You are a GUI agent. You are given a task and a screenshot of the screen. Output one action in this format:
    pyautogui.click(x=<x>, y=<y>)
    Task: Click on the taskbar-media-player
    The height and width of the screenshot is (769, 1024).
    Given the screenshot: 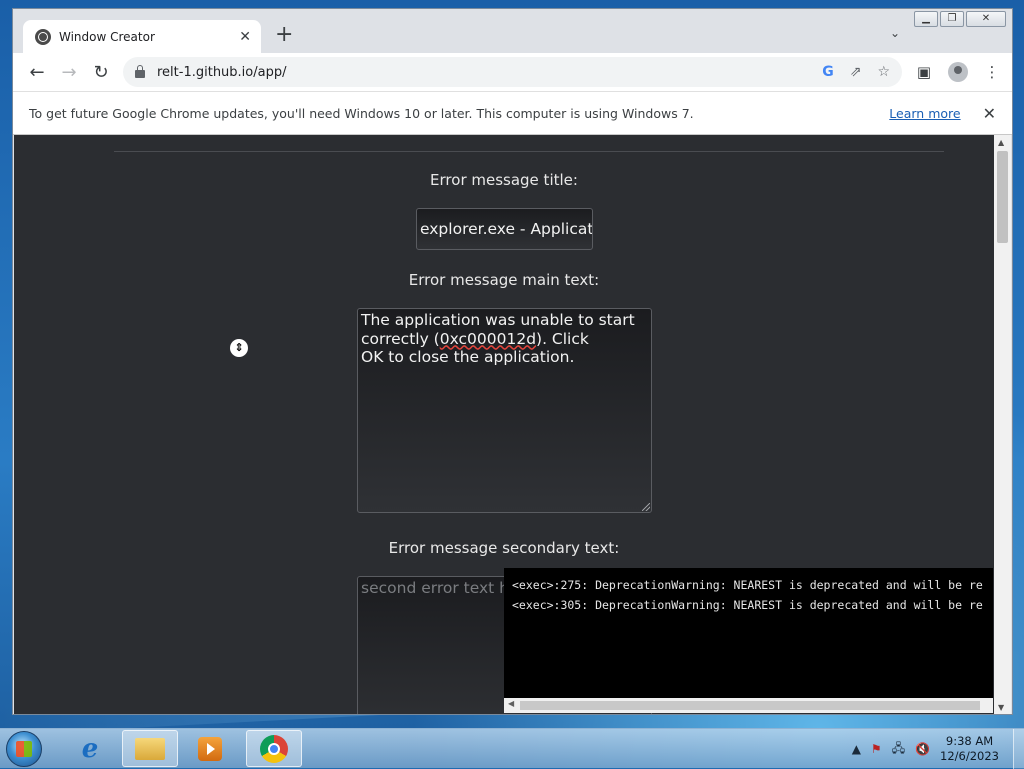 What is the action you would take?
    pyautogui.click(x=210, y=748)
    